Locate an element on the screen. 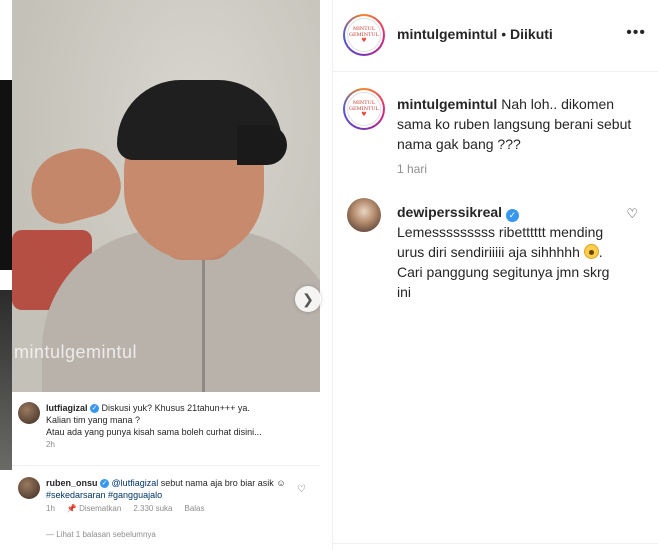  adjacent-image-top is located at coordinates (6, 175).